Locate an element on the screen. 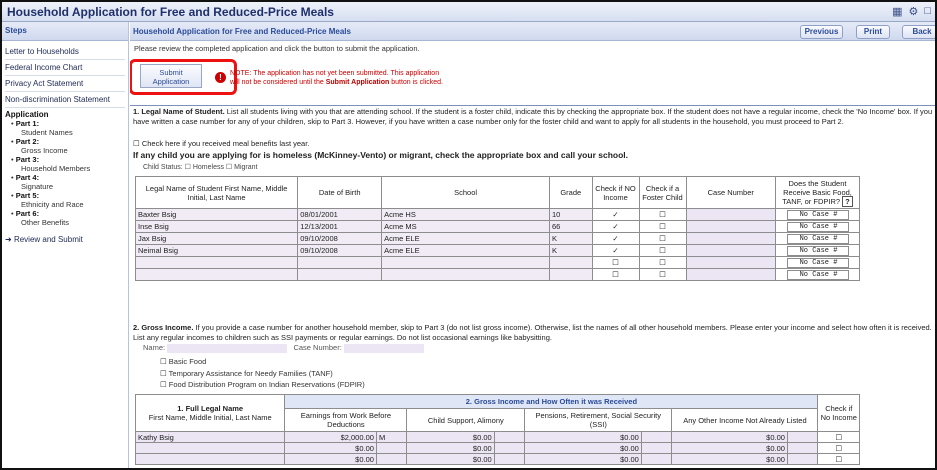 The width and height of the screenshot is (937, 470). sidebar-part-2: • Part 2: Gross Income is located at coordinates (65, 146).